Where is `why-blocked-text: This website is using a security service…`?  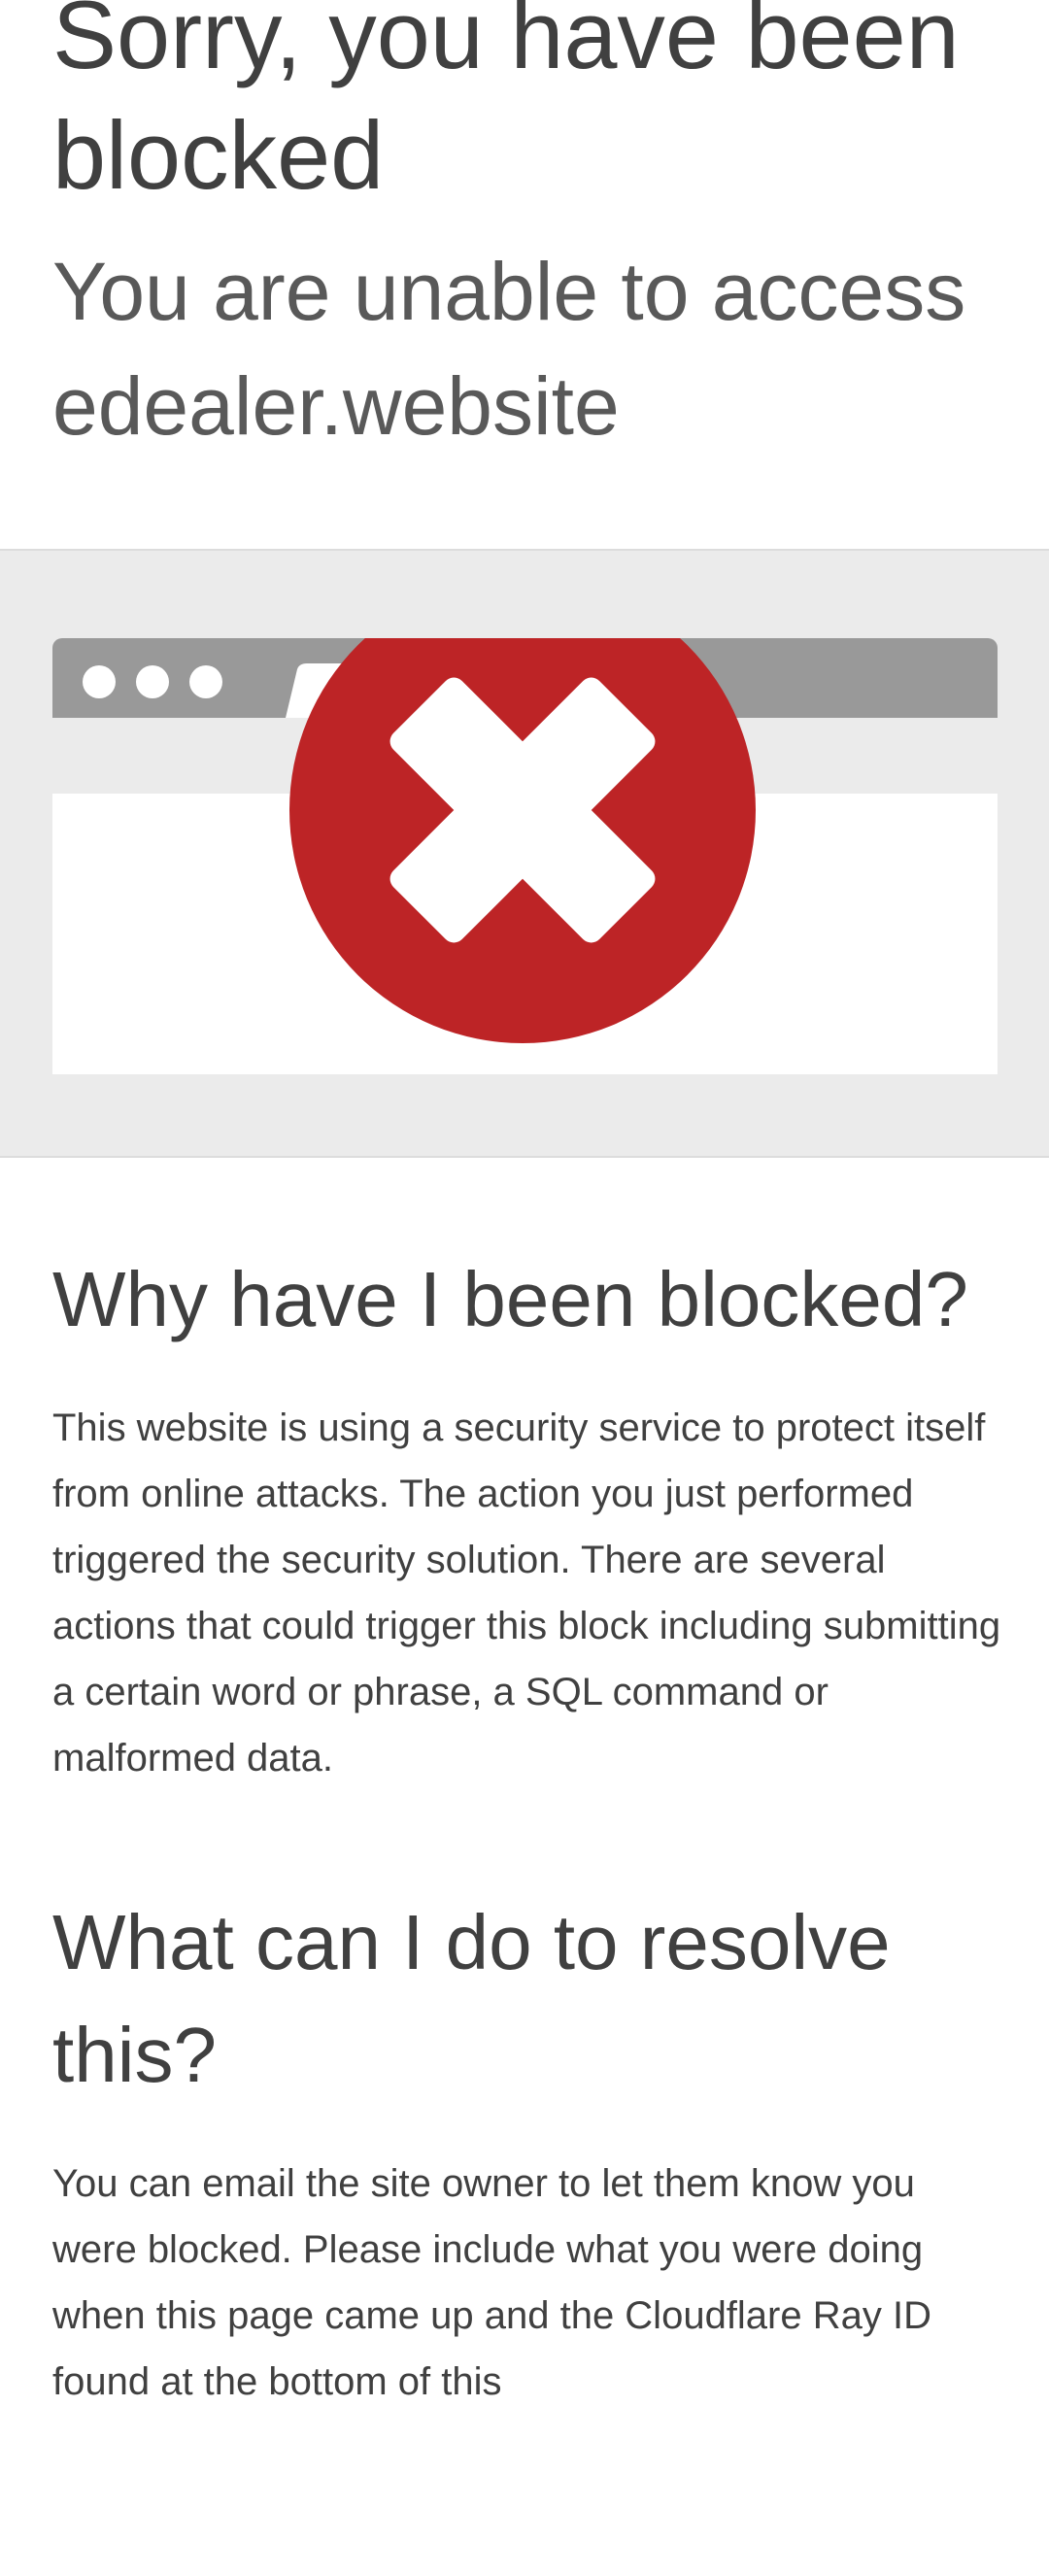 why-blocked-text: This website is using a security service… is located at coordinates (526, 1593).